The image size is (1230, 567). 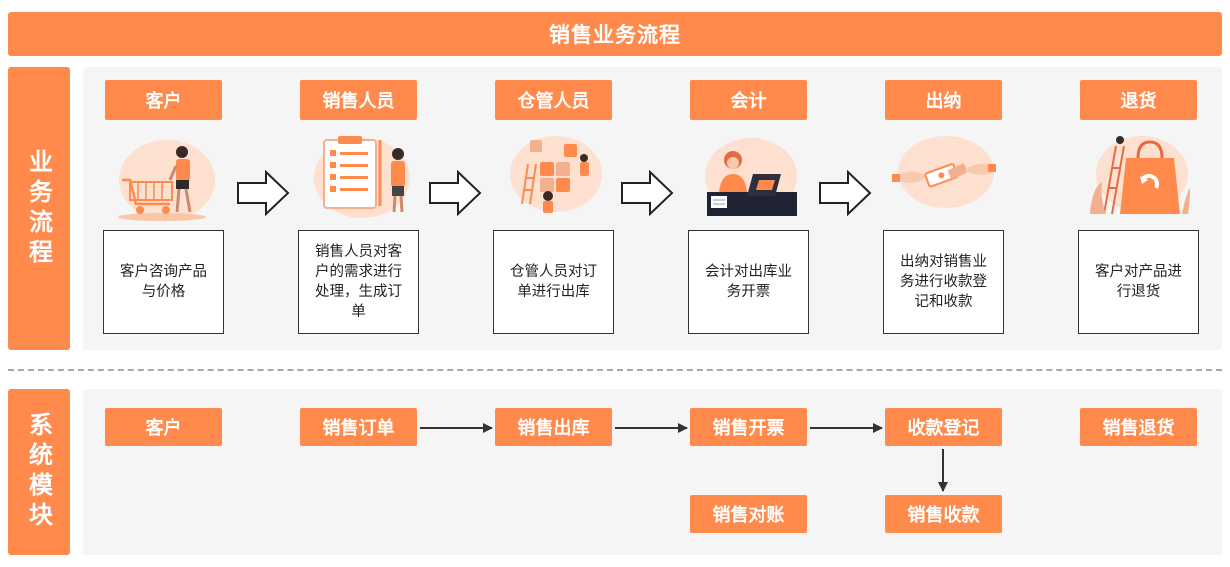 I want to click on role-desc-return: 客户对产品进行退货, so click(x=1138, y=282).